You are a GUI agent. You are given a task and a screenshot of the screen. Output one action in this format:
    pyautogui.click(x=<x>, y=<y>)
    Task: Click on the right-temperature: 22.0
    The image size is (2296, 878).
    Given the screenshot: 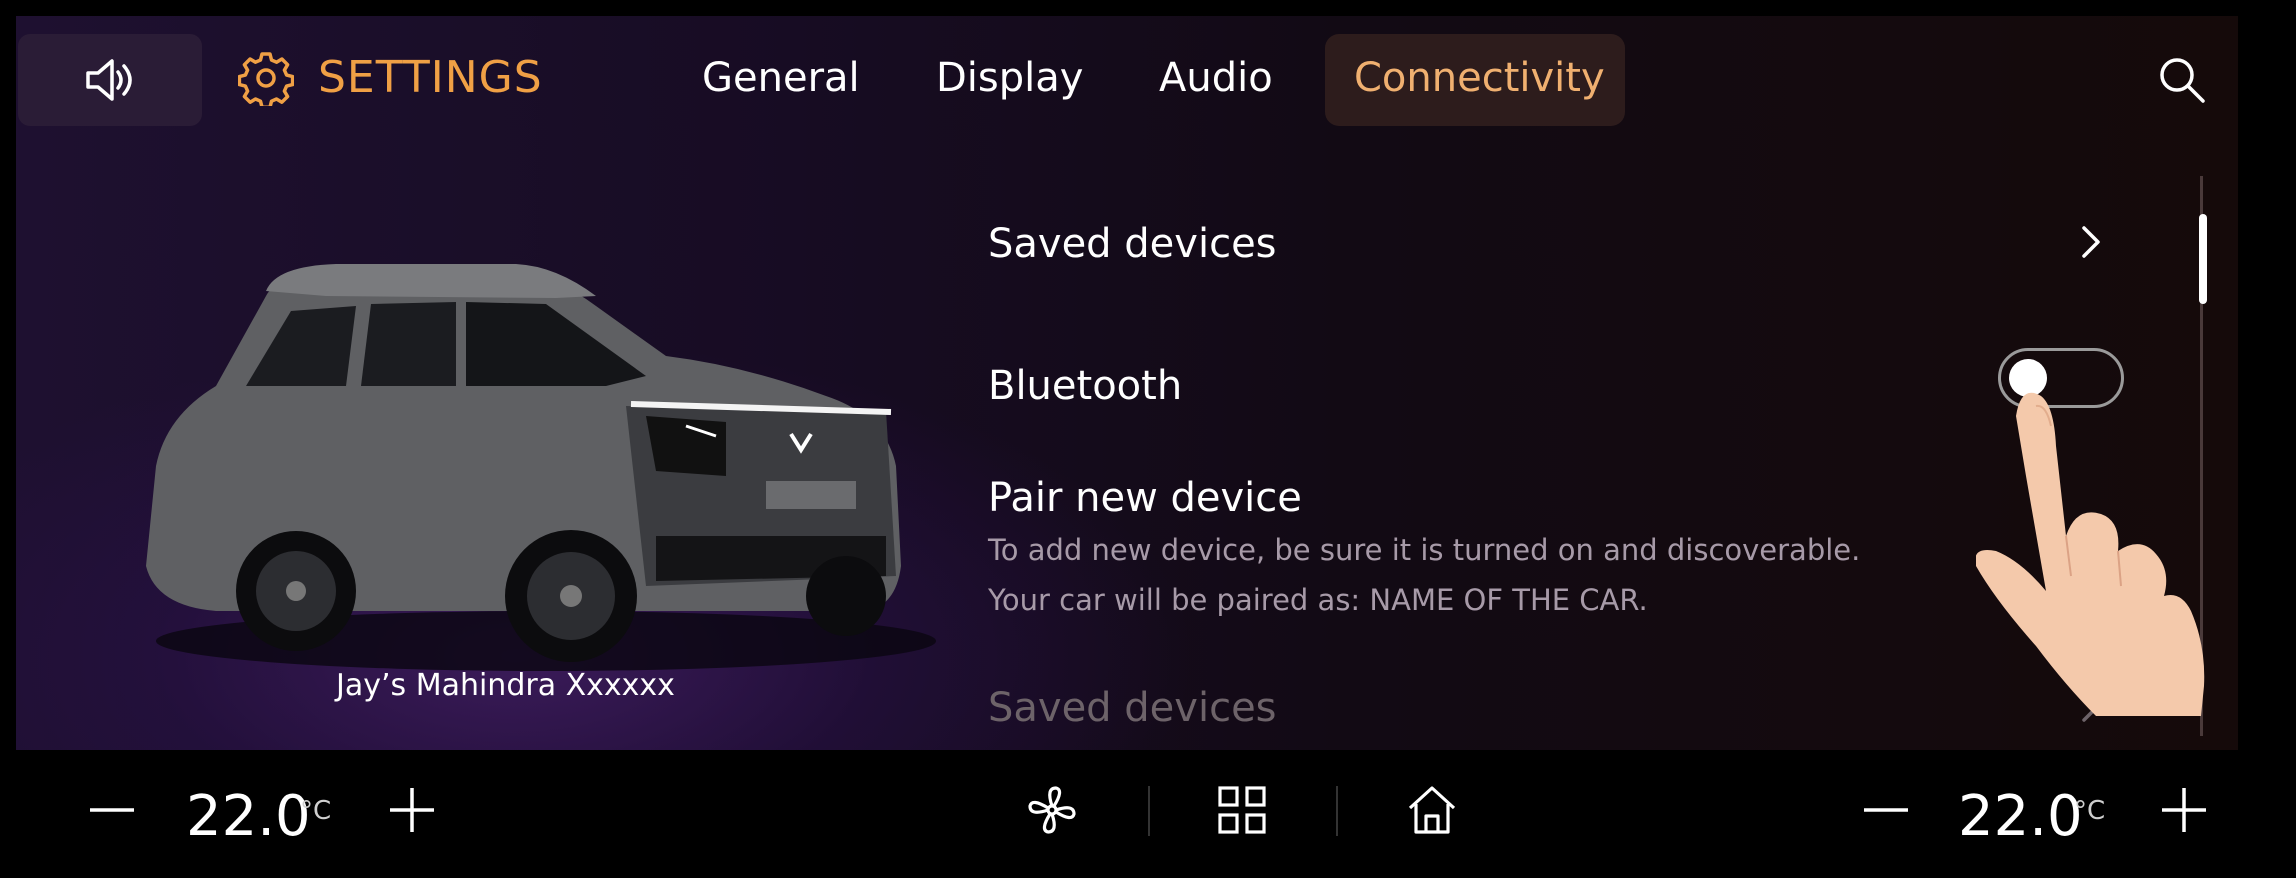 What is the action you would take?
    pyautogui.click(x=2020, y=816)
    